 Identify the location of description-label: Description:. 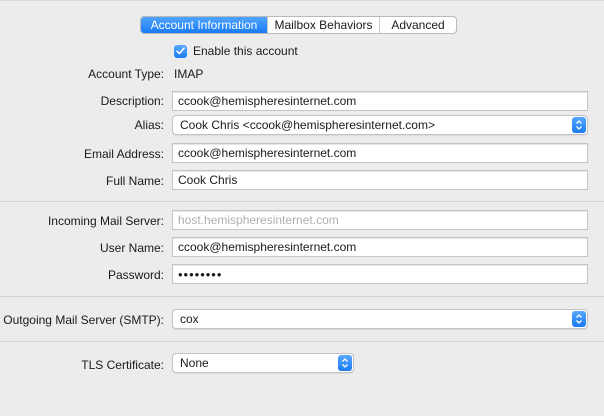
(132, 101).